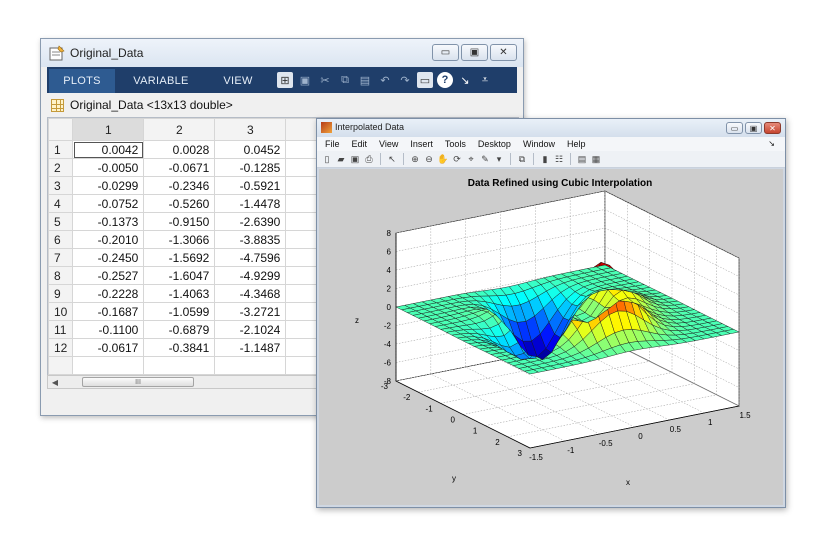  What do you see at coordinates (471, 159) in the screenshot?
I see `data-cursor-icon: ⌖` at bounding box center [471, 159].